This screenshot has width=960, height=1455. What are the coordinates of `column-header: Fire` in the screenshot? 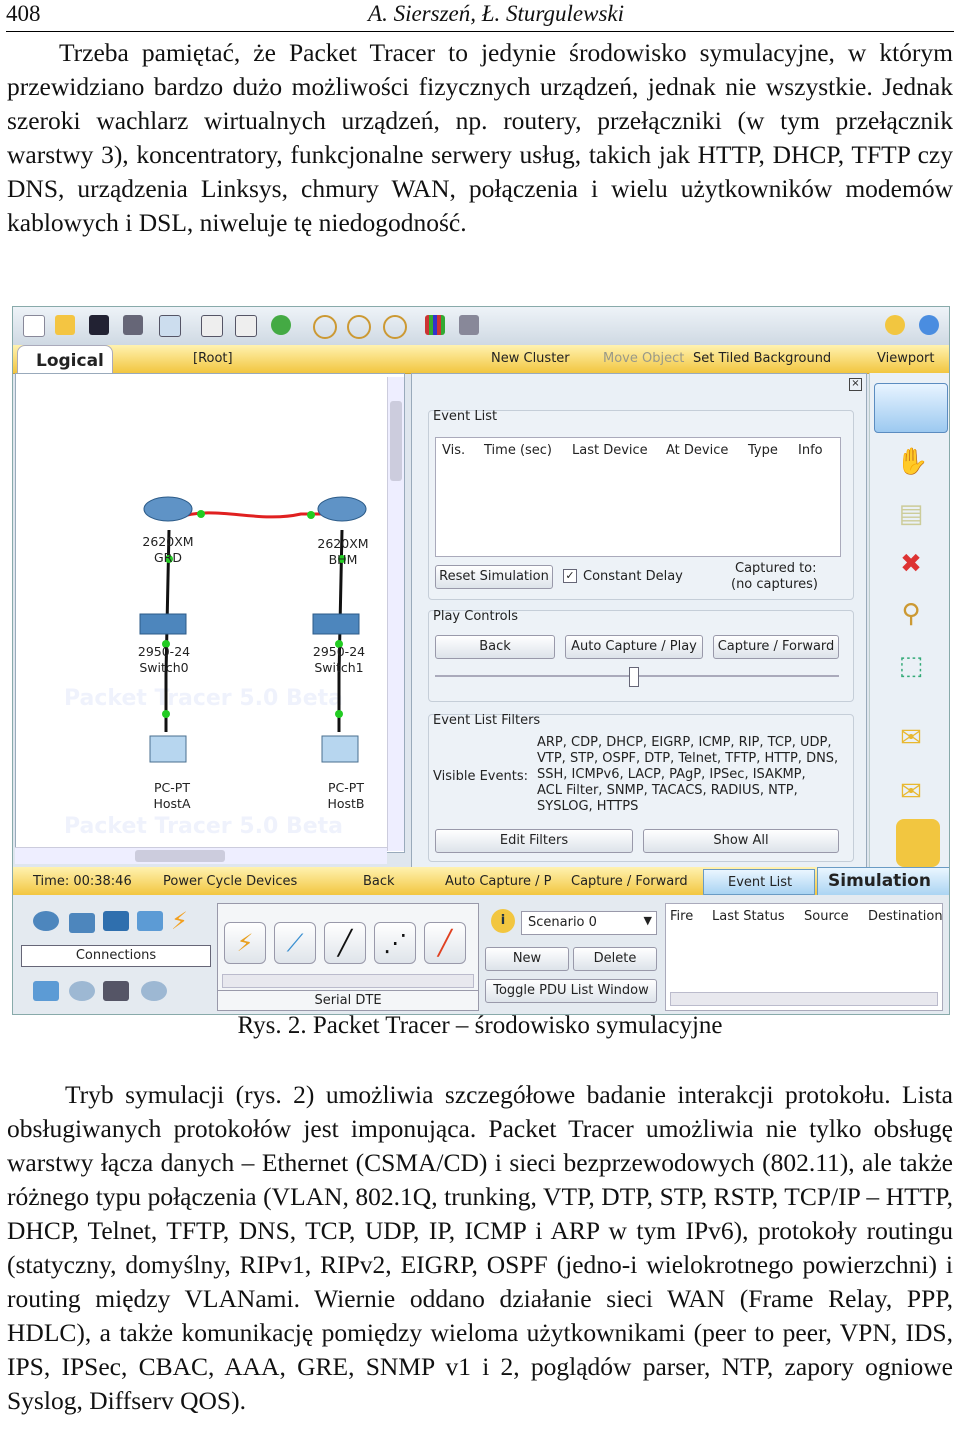 It's located at (681, 916).